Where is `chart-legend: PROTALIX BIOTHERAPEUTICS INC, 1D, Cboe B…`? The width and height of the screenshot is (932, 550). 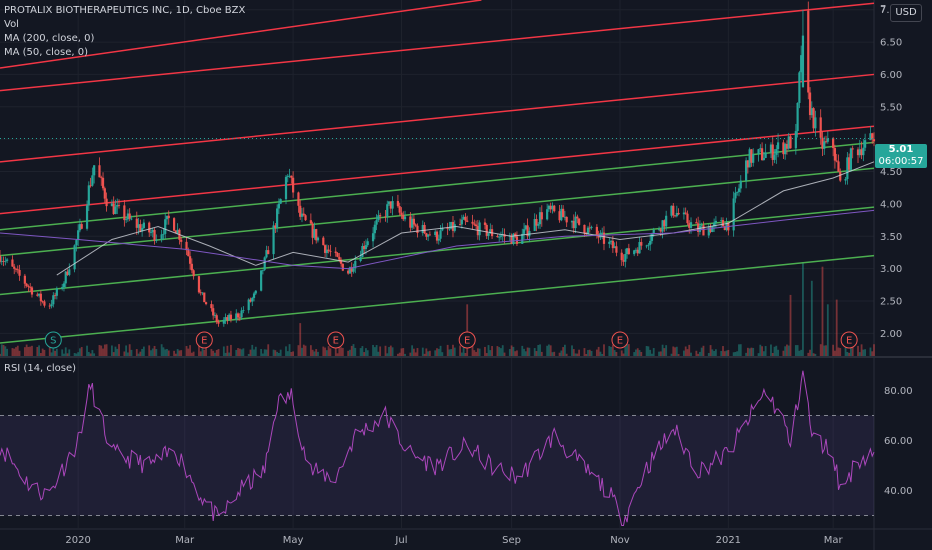
chart-legend: PROTALIX BIOTHERAPEUTICS INC, 1D, Cboe B… is located at coordinates (124, 32).